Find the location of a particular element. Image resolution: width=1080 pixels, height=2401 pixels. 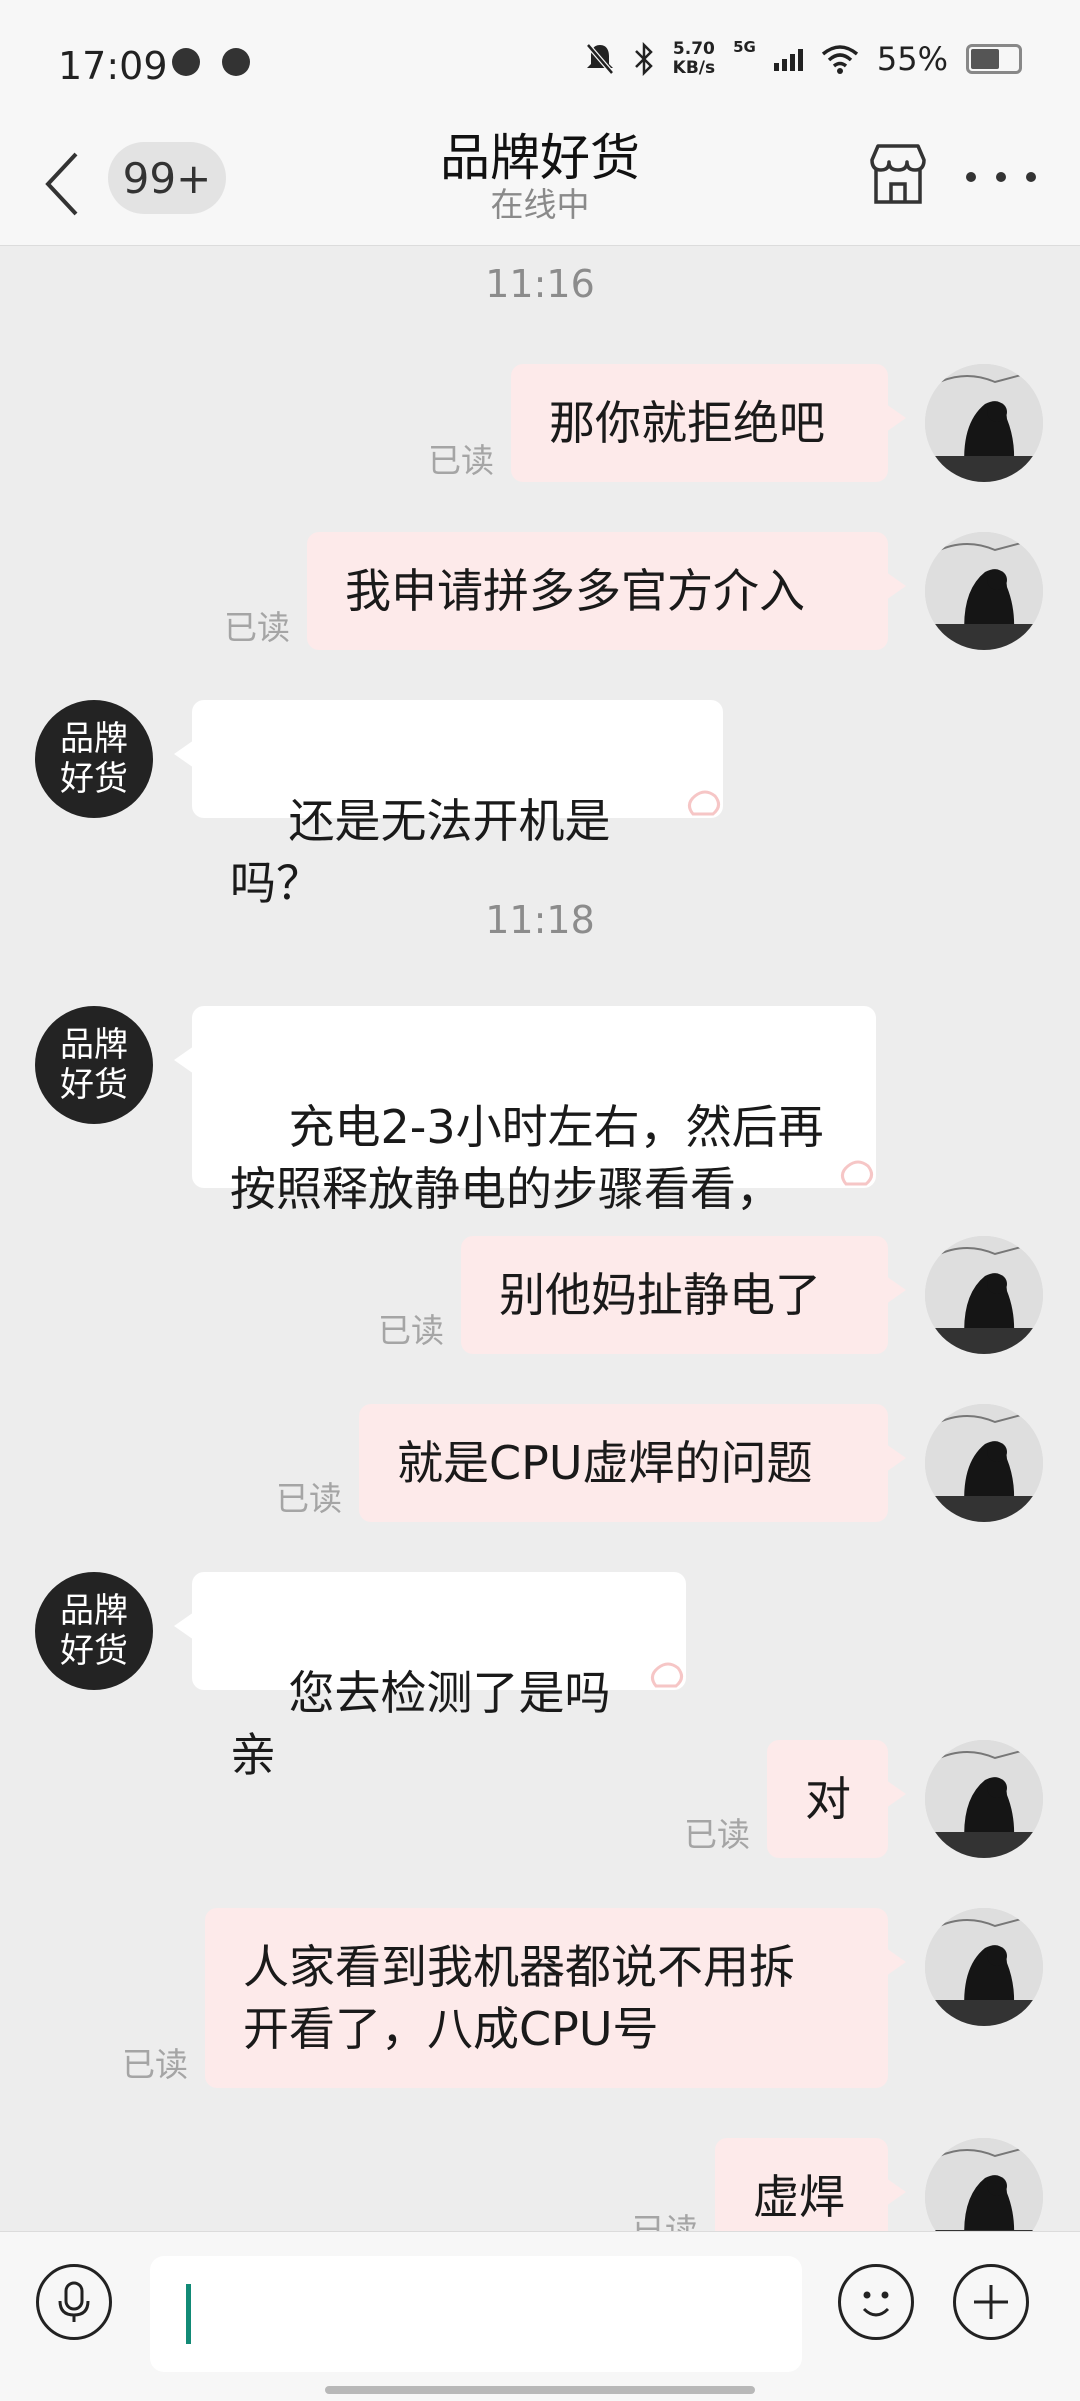

timestamp: 11:16 is located at coordinates (540, 284).